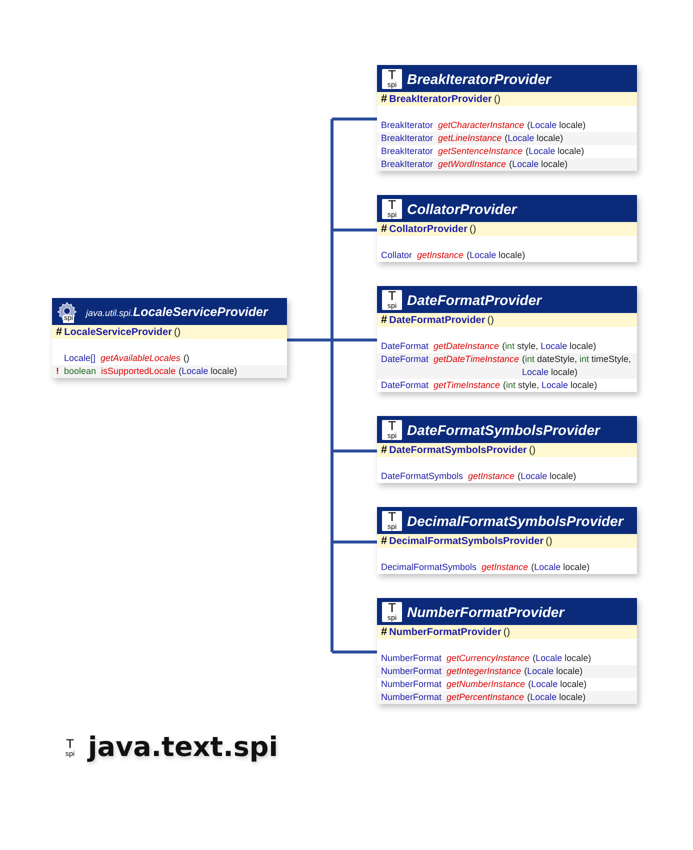 The width and height of the screenshot is (693, 850). What do you see at coordinates (440, 99) in the screenshot?
I see `constructor-name: BreakIteratorProvider` at bounding box center [440, 99].